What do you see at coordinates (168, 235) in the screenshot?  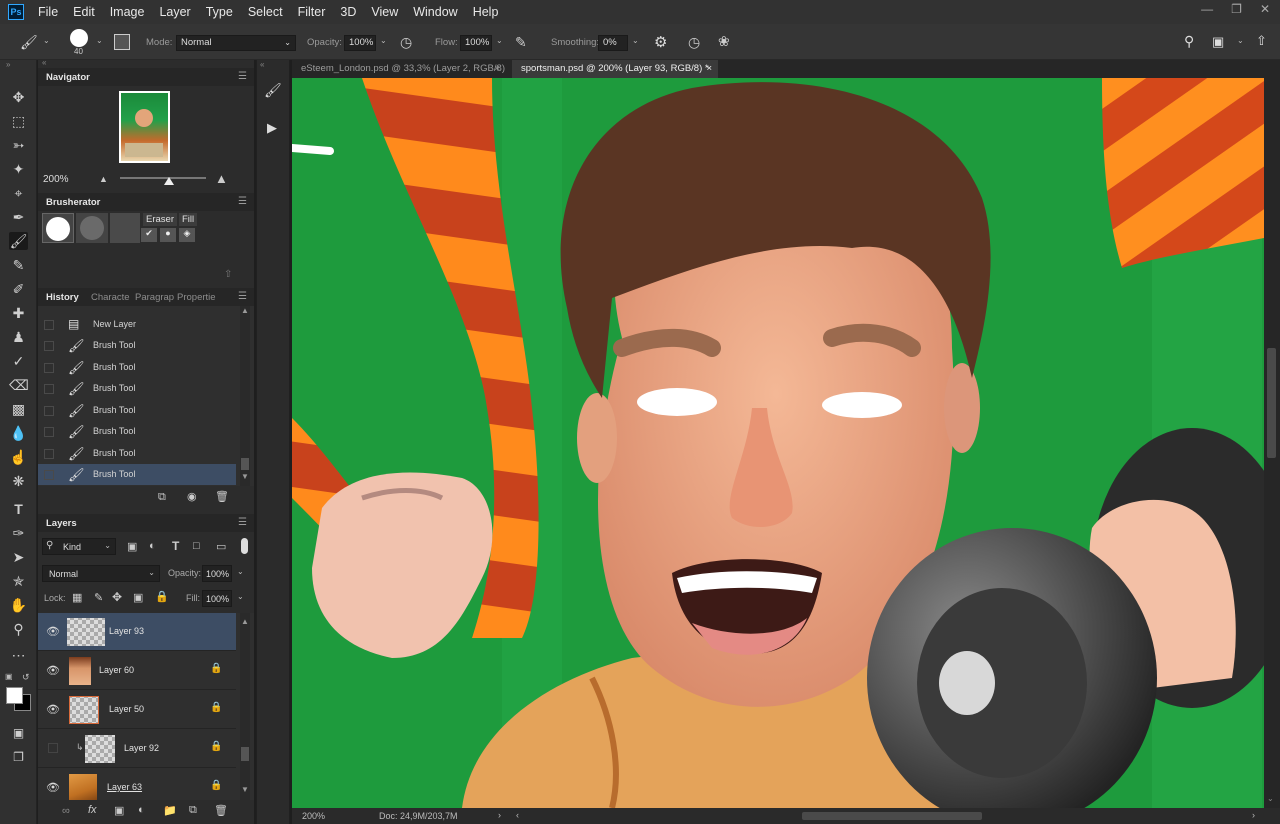 I see `eraser-soft-icon: ●` at bounding box center [168, 235].